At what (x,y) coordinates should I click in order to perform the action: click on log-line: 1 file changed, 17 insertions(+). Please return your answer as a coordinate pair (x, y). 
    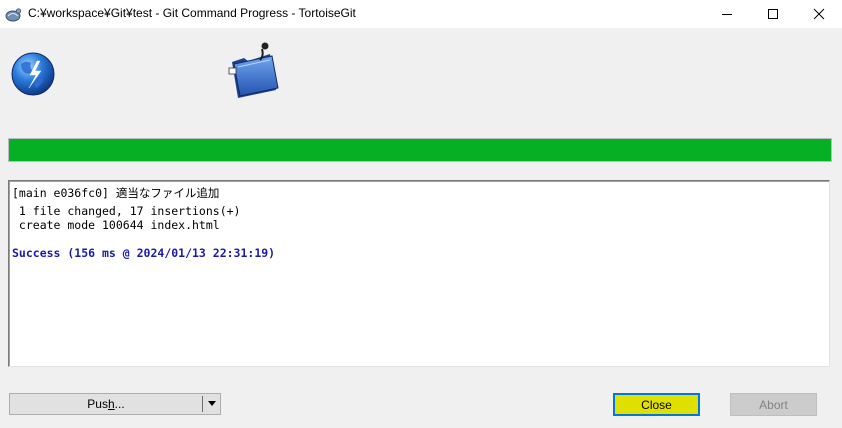
    Looking at the image, I should click on (126, 211).